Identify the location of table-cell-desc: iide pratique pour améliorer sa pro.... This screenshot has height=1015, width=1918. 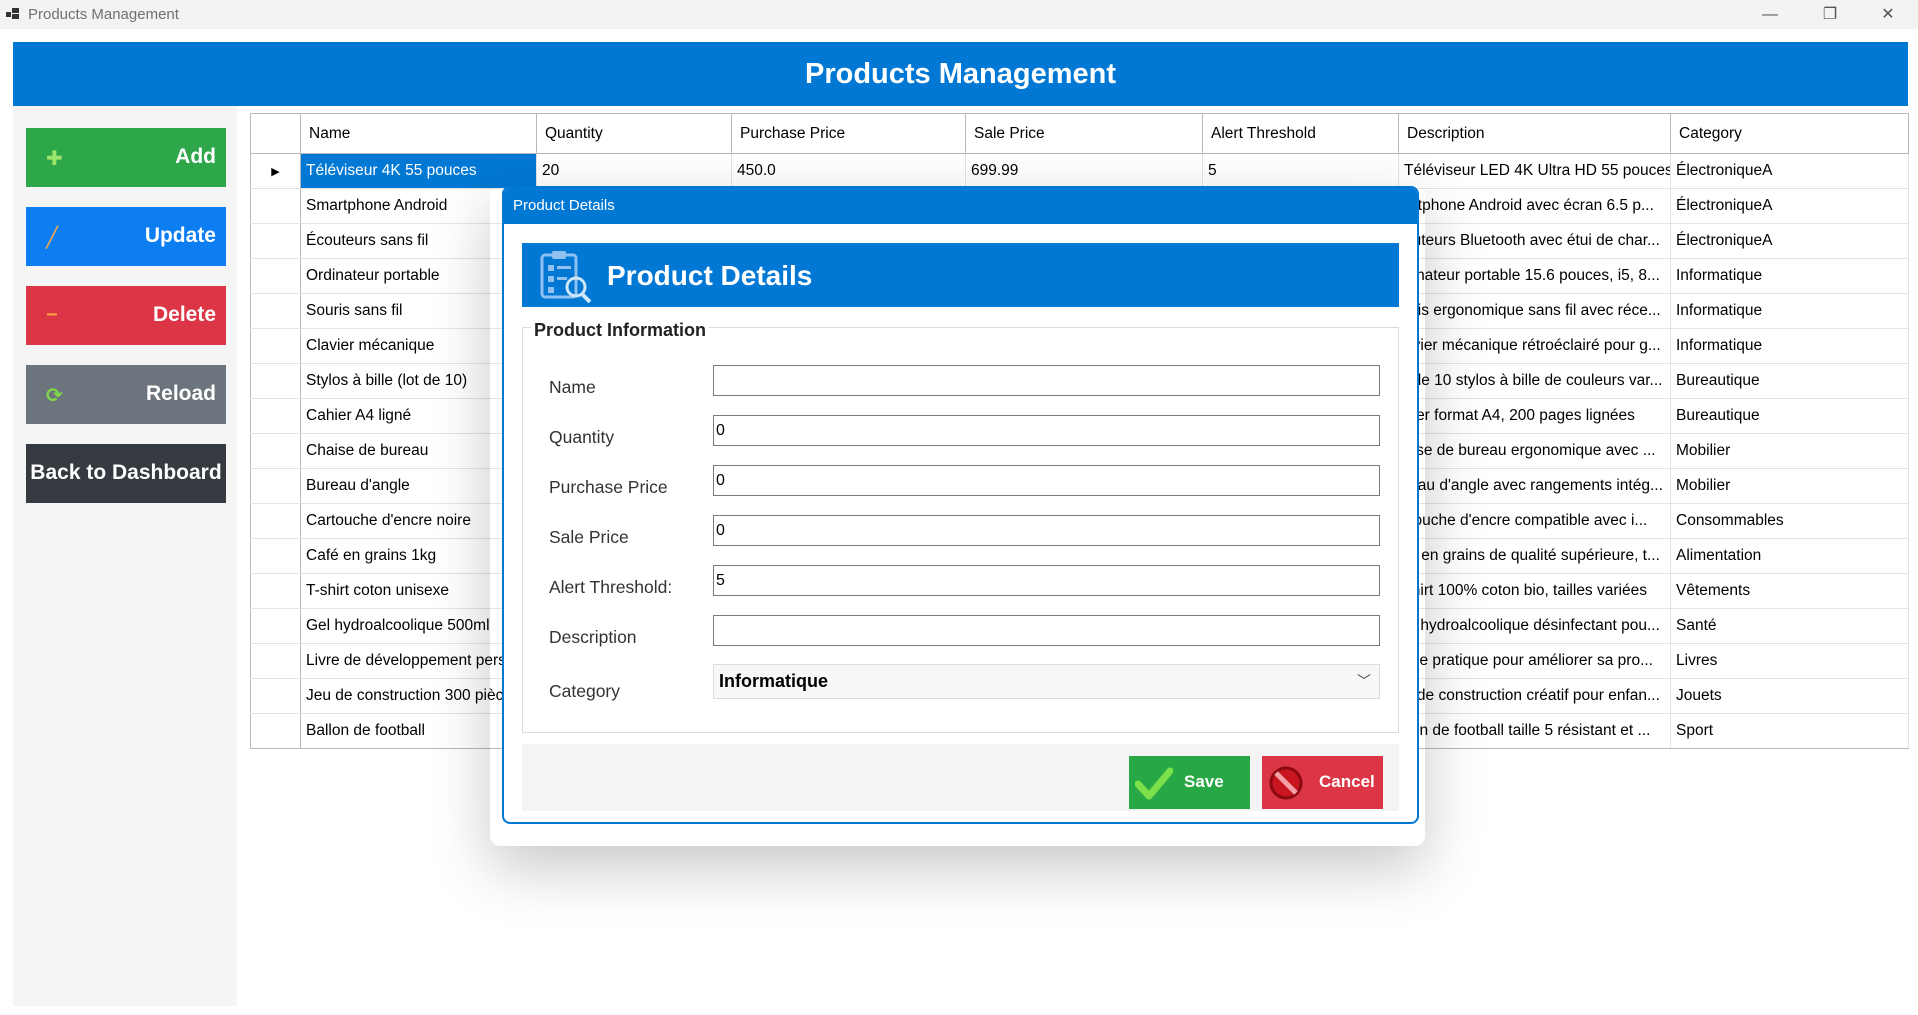
(1534, 661).